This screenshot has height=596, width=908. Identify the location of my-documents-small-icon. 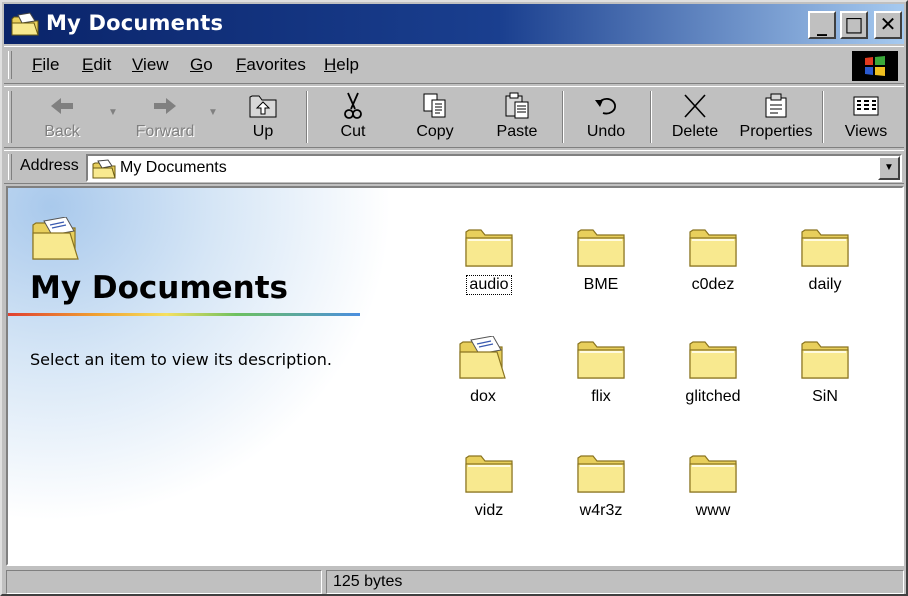
(104, 169).